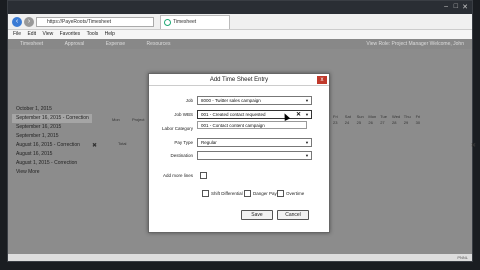 Image resolution: width=480 pixels, height=270 pixels. Describe the element at coordinates (265, 193) in the screenshot. I see `danger-pay-label: Danger Pay` at that location.